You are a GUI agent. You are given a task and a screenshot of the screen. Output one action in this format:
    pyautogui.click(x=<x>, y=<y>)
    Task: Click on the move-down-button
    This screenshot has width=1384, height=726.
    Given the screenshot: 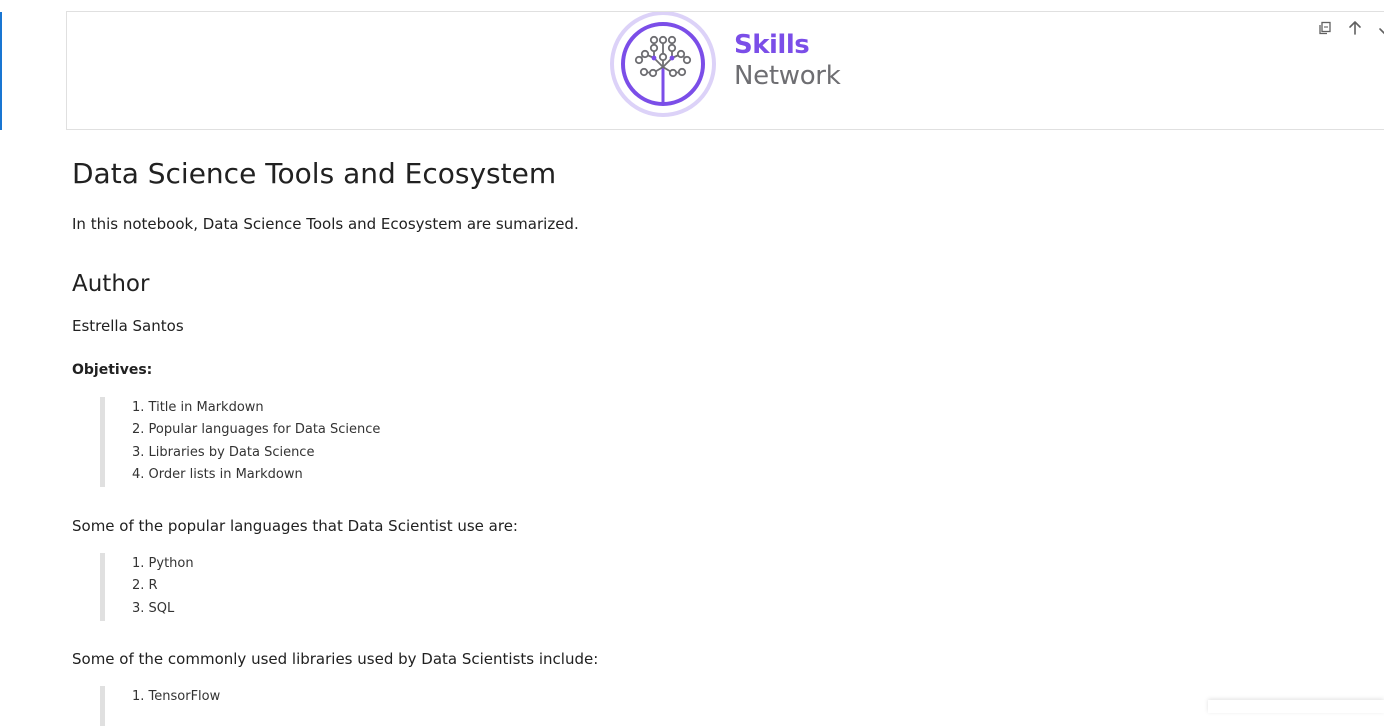 What is the action you would take?
    pyautogui.click(x=1379, y=28)
    